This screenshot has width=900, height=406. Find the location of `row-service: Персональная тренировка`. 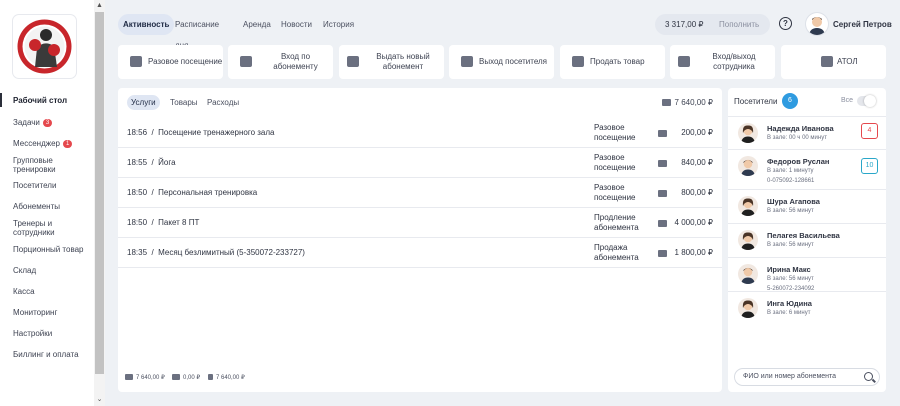

row-service: Персональная тренировка is located at coordinates (208, 192).